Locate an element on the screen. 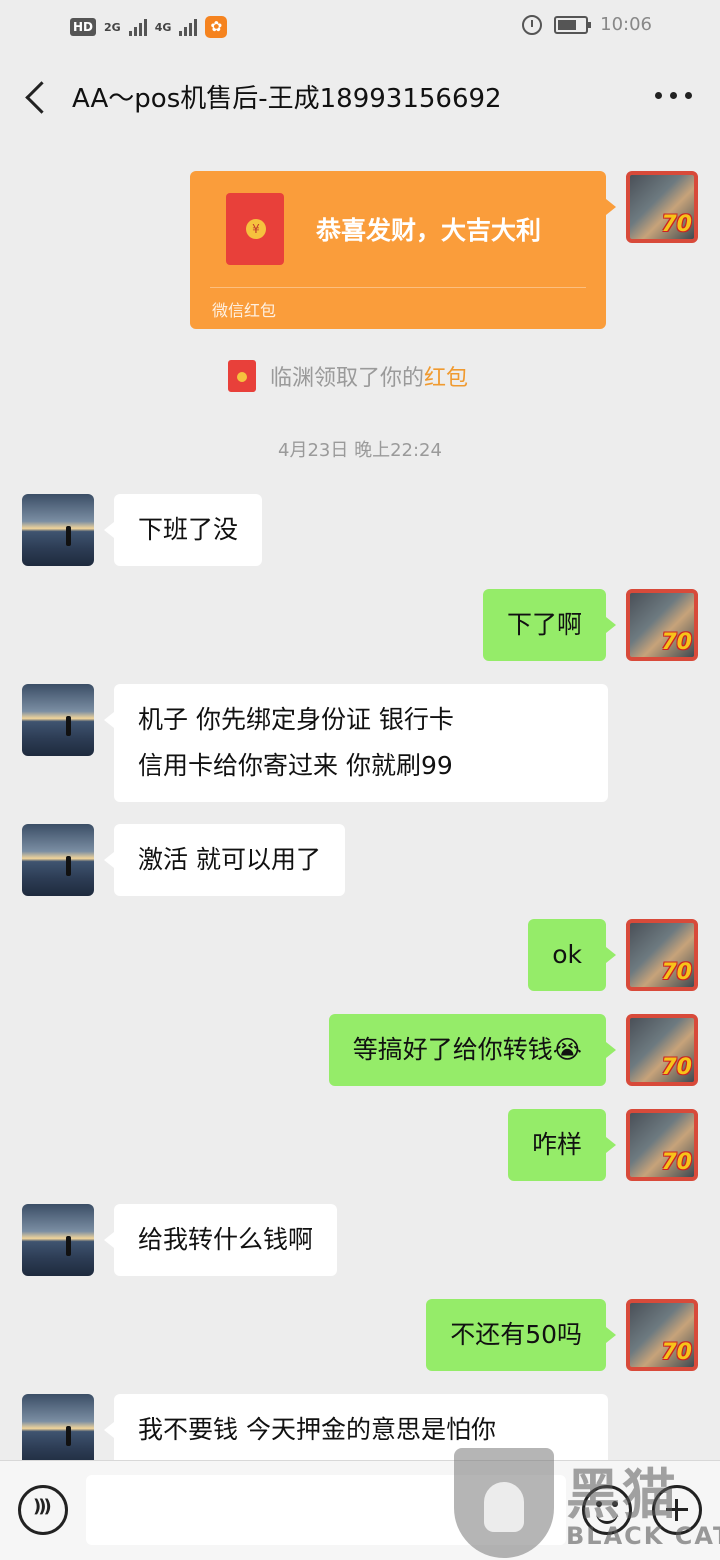 This screenshot has width=720, height=1560. message-line: 信用卡给你寄过来 你就刷99 is located at coordinates (295, 765).